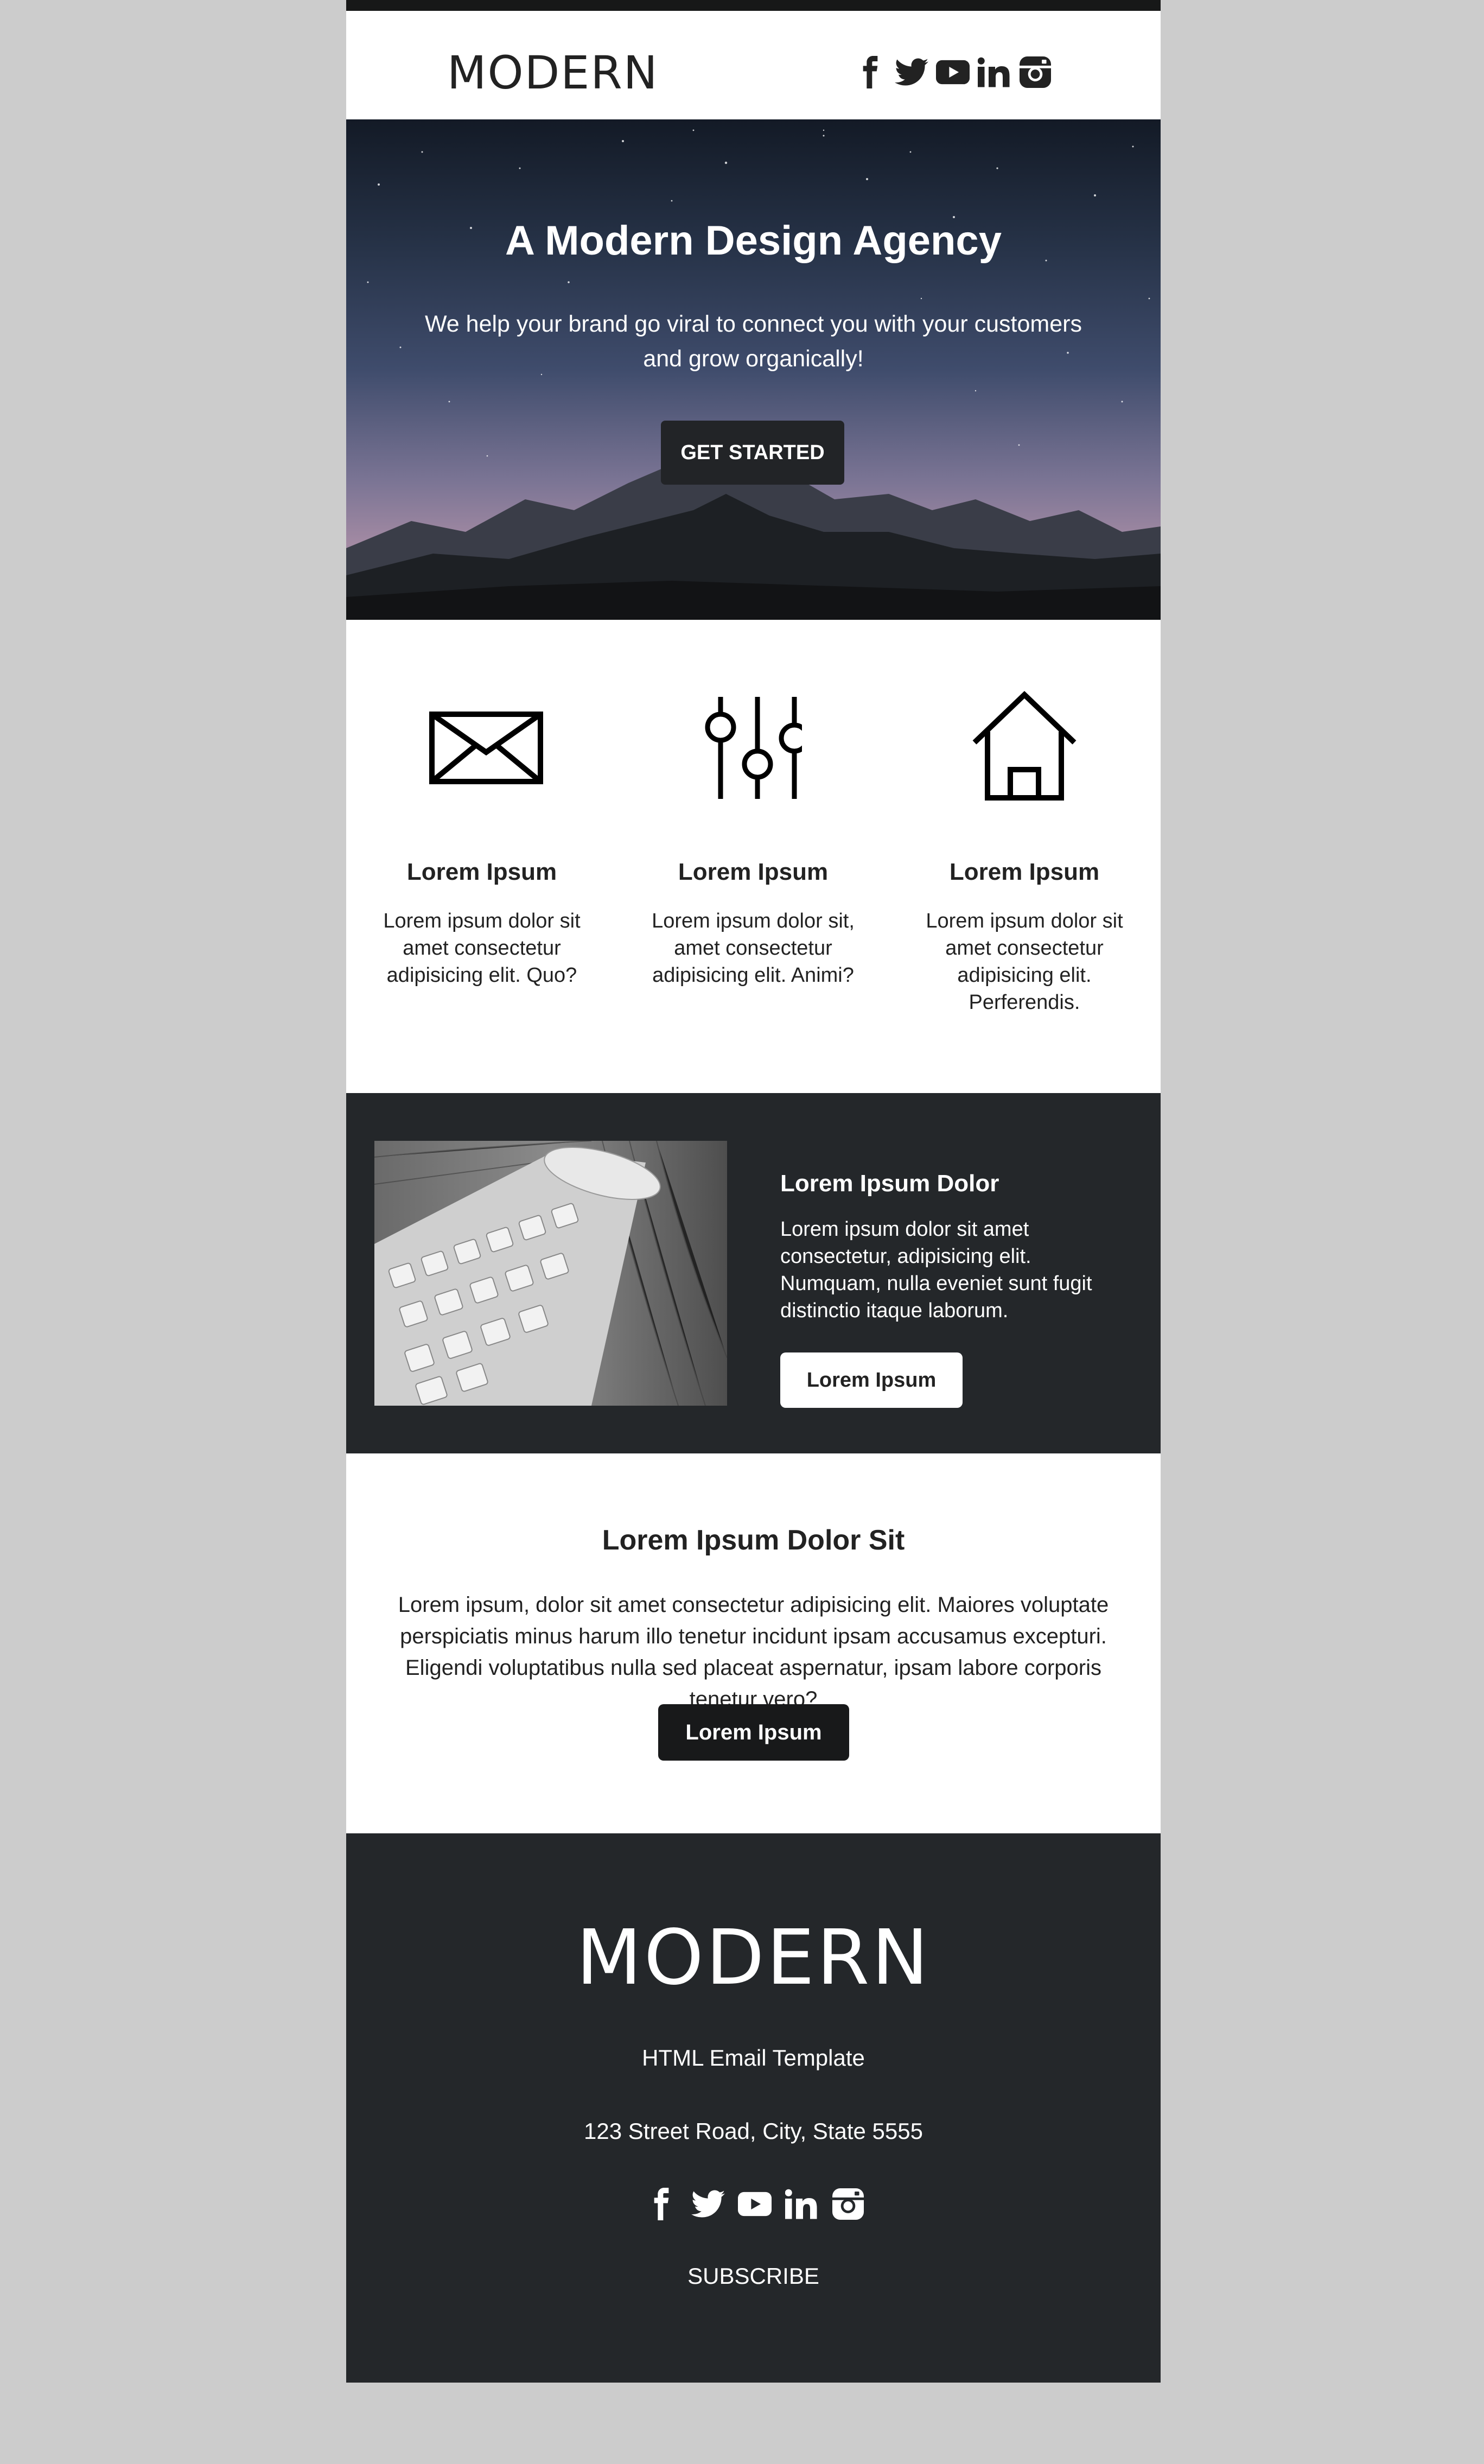 The image size is (1484, 2464). What do you see at coordinates (753, 1958) in the screenshot?
I see `footer-logo: MODERN` at bounding box center [753, 1958].